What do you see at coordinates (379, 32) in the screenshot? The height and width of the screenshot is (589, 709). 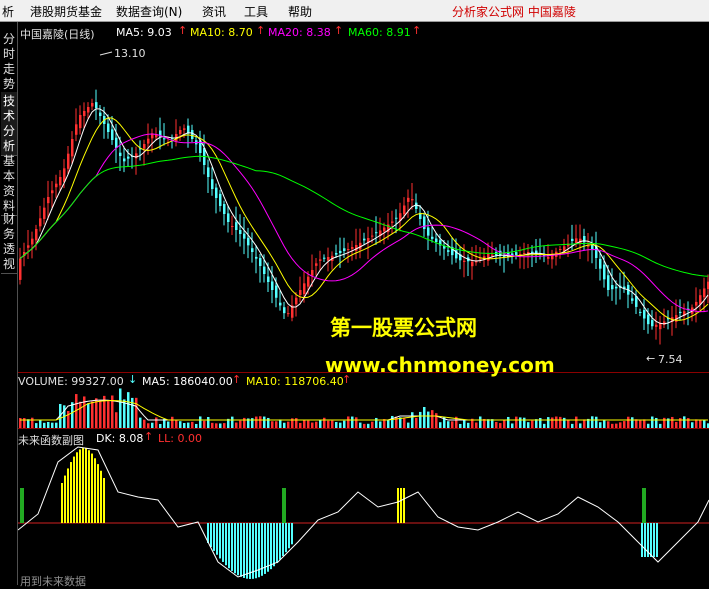 I see `ma60-readout: MA60: 8.91` at bounding box center [379, 32].